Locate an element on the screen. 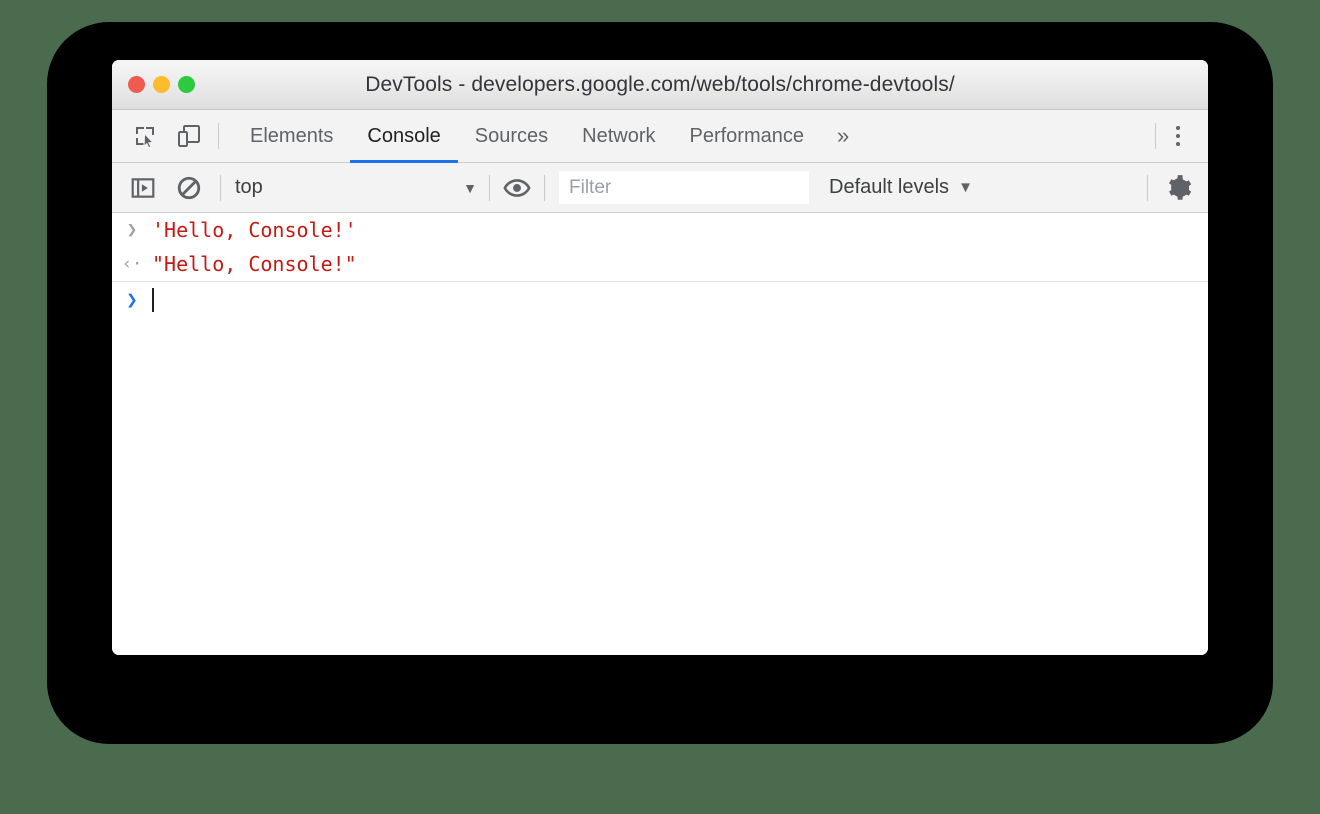  minimize-window-button is located at coordinates (161, 84).